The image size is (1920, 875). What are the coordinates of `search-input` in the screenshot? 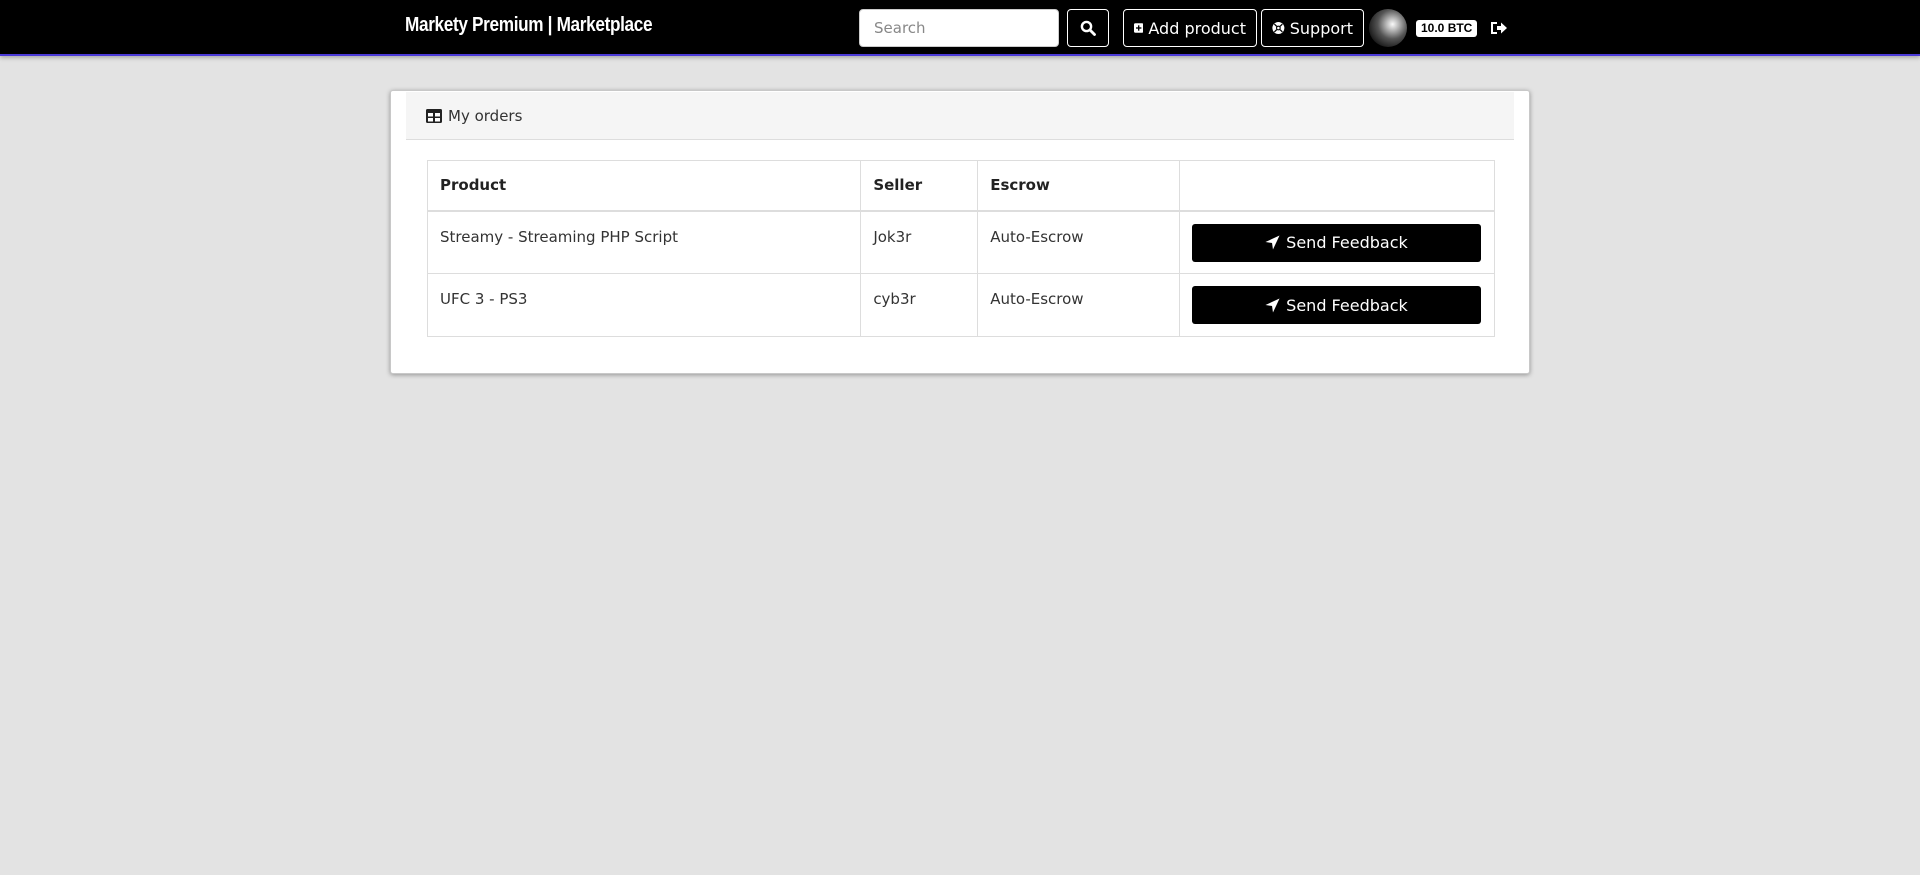 It's located at (959, 28).